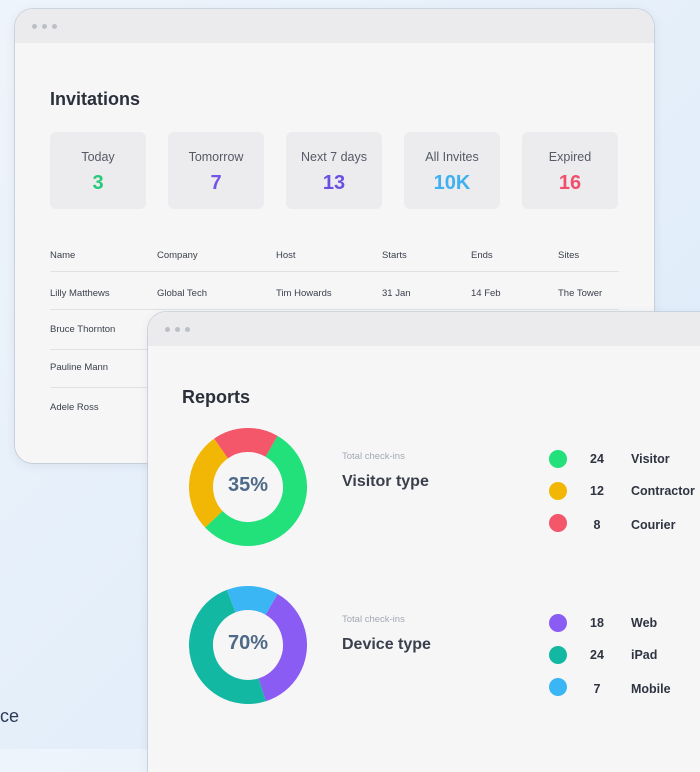 This screenshot has width=700, height=772. Describe the element at coordinates (177, 255) in the screenshot. I see `column-header-company: Company` at that location.